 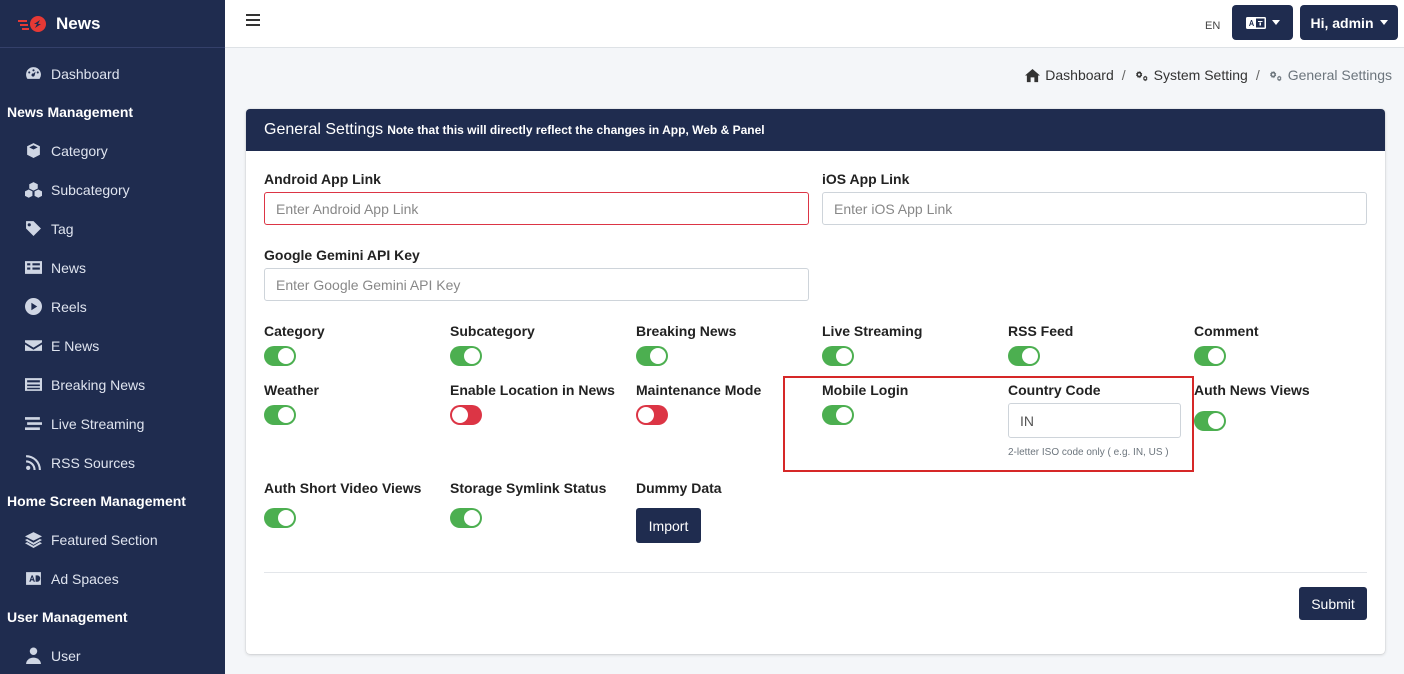 I want to click on dashboard-icon, so click(x=33, y=74).